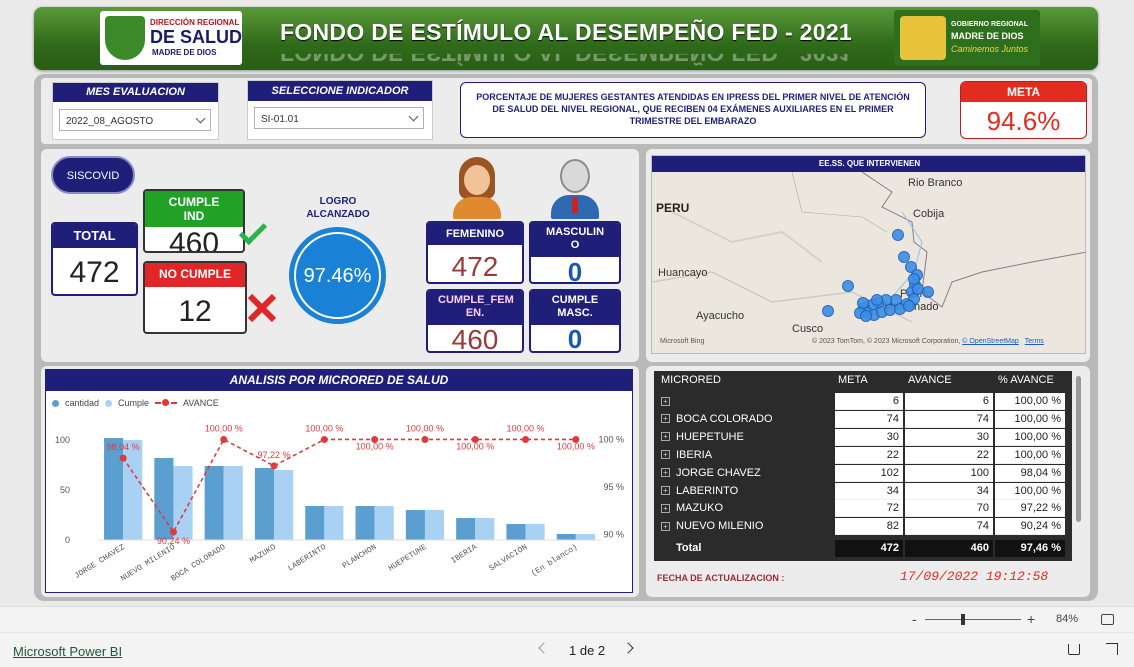 The image size is (1134, 667). Describe the element at coordinates (339, 118) in the screenshot. I see `indicador-dropdown: SI-01.01` at that location.